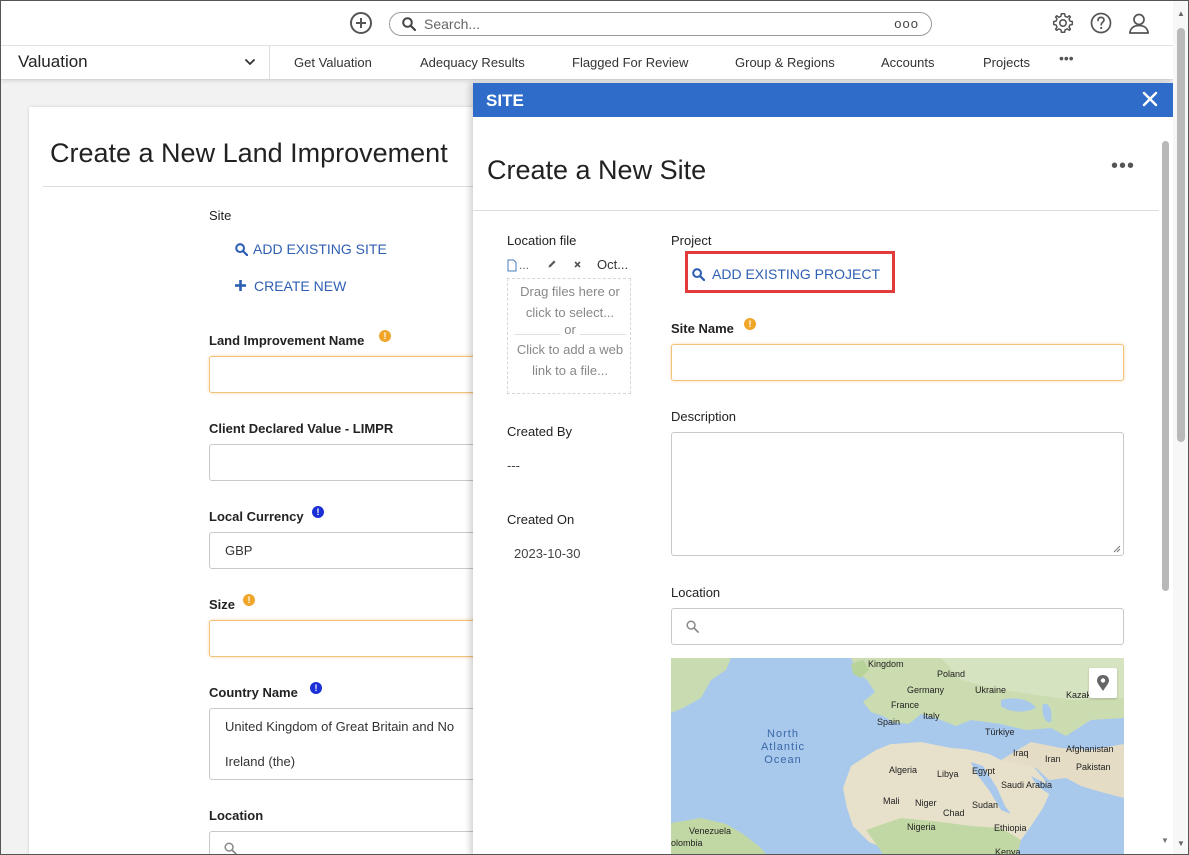 This screenshot has width=1189, height=855. Describe the element at coordinates (512, 265) in the screenshot. I see `file-icon` at that location.